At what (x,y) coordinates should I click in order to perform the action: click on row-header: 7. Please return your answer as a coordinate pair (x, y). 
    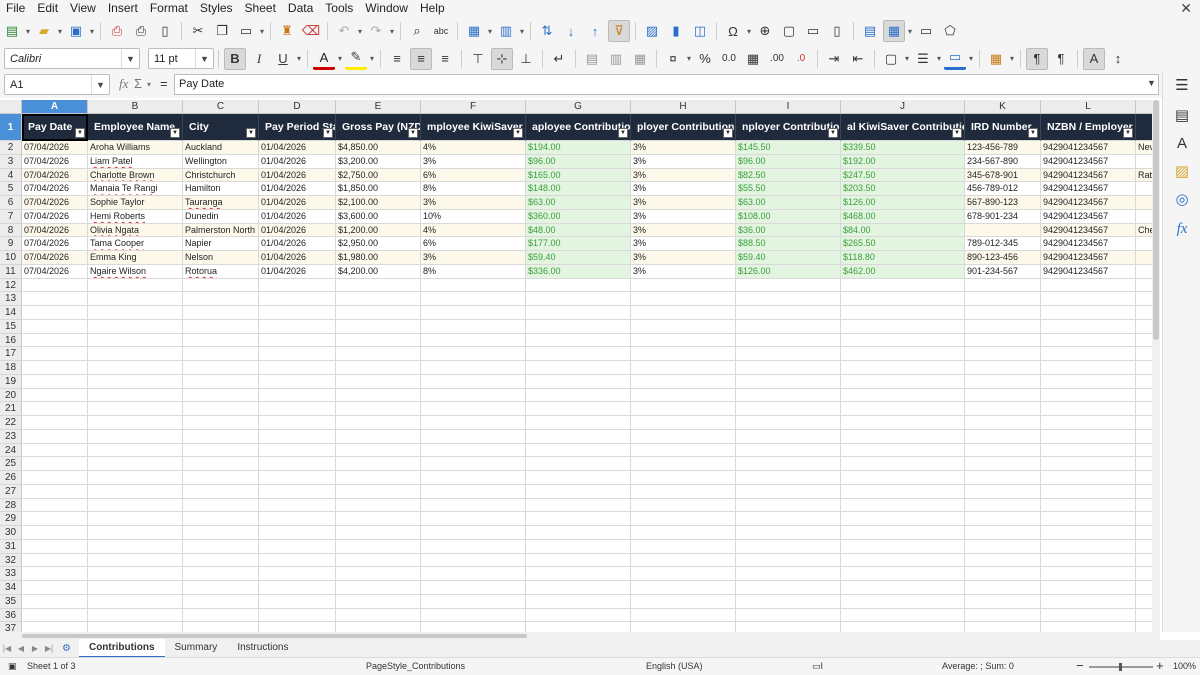
    Looking at the image, I should click on (11, 216).